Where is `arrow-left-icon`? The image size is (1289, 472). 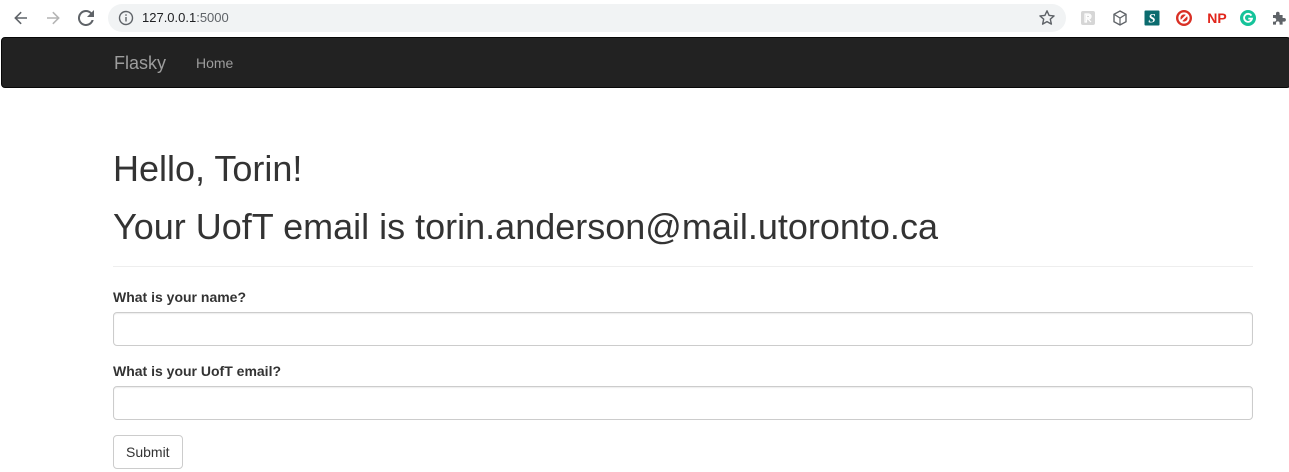
arrow-left-icon is located at coordinates (20, 18).